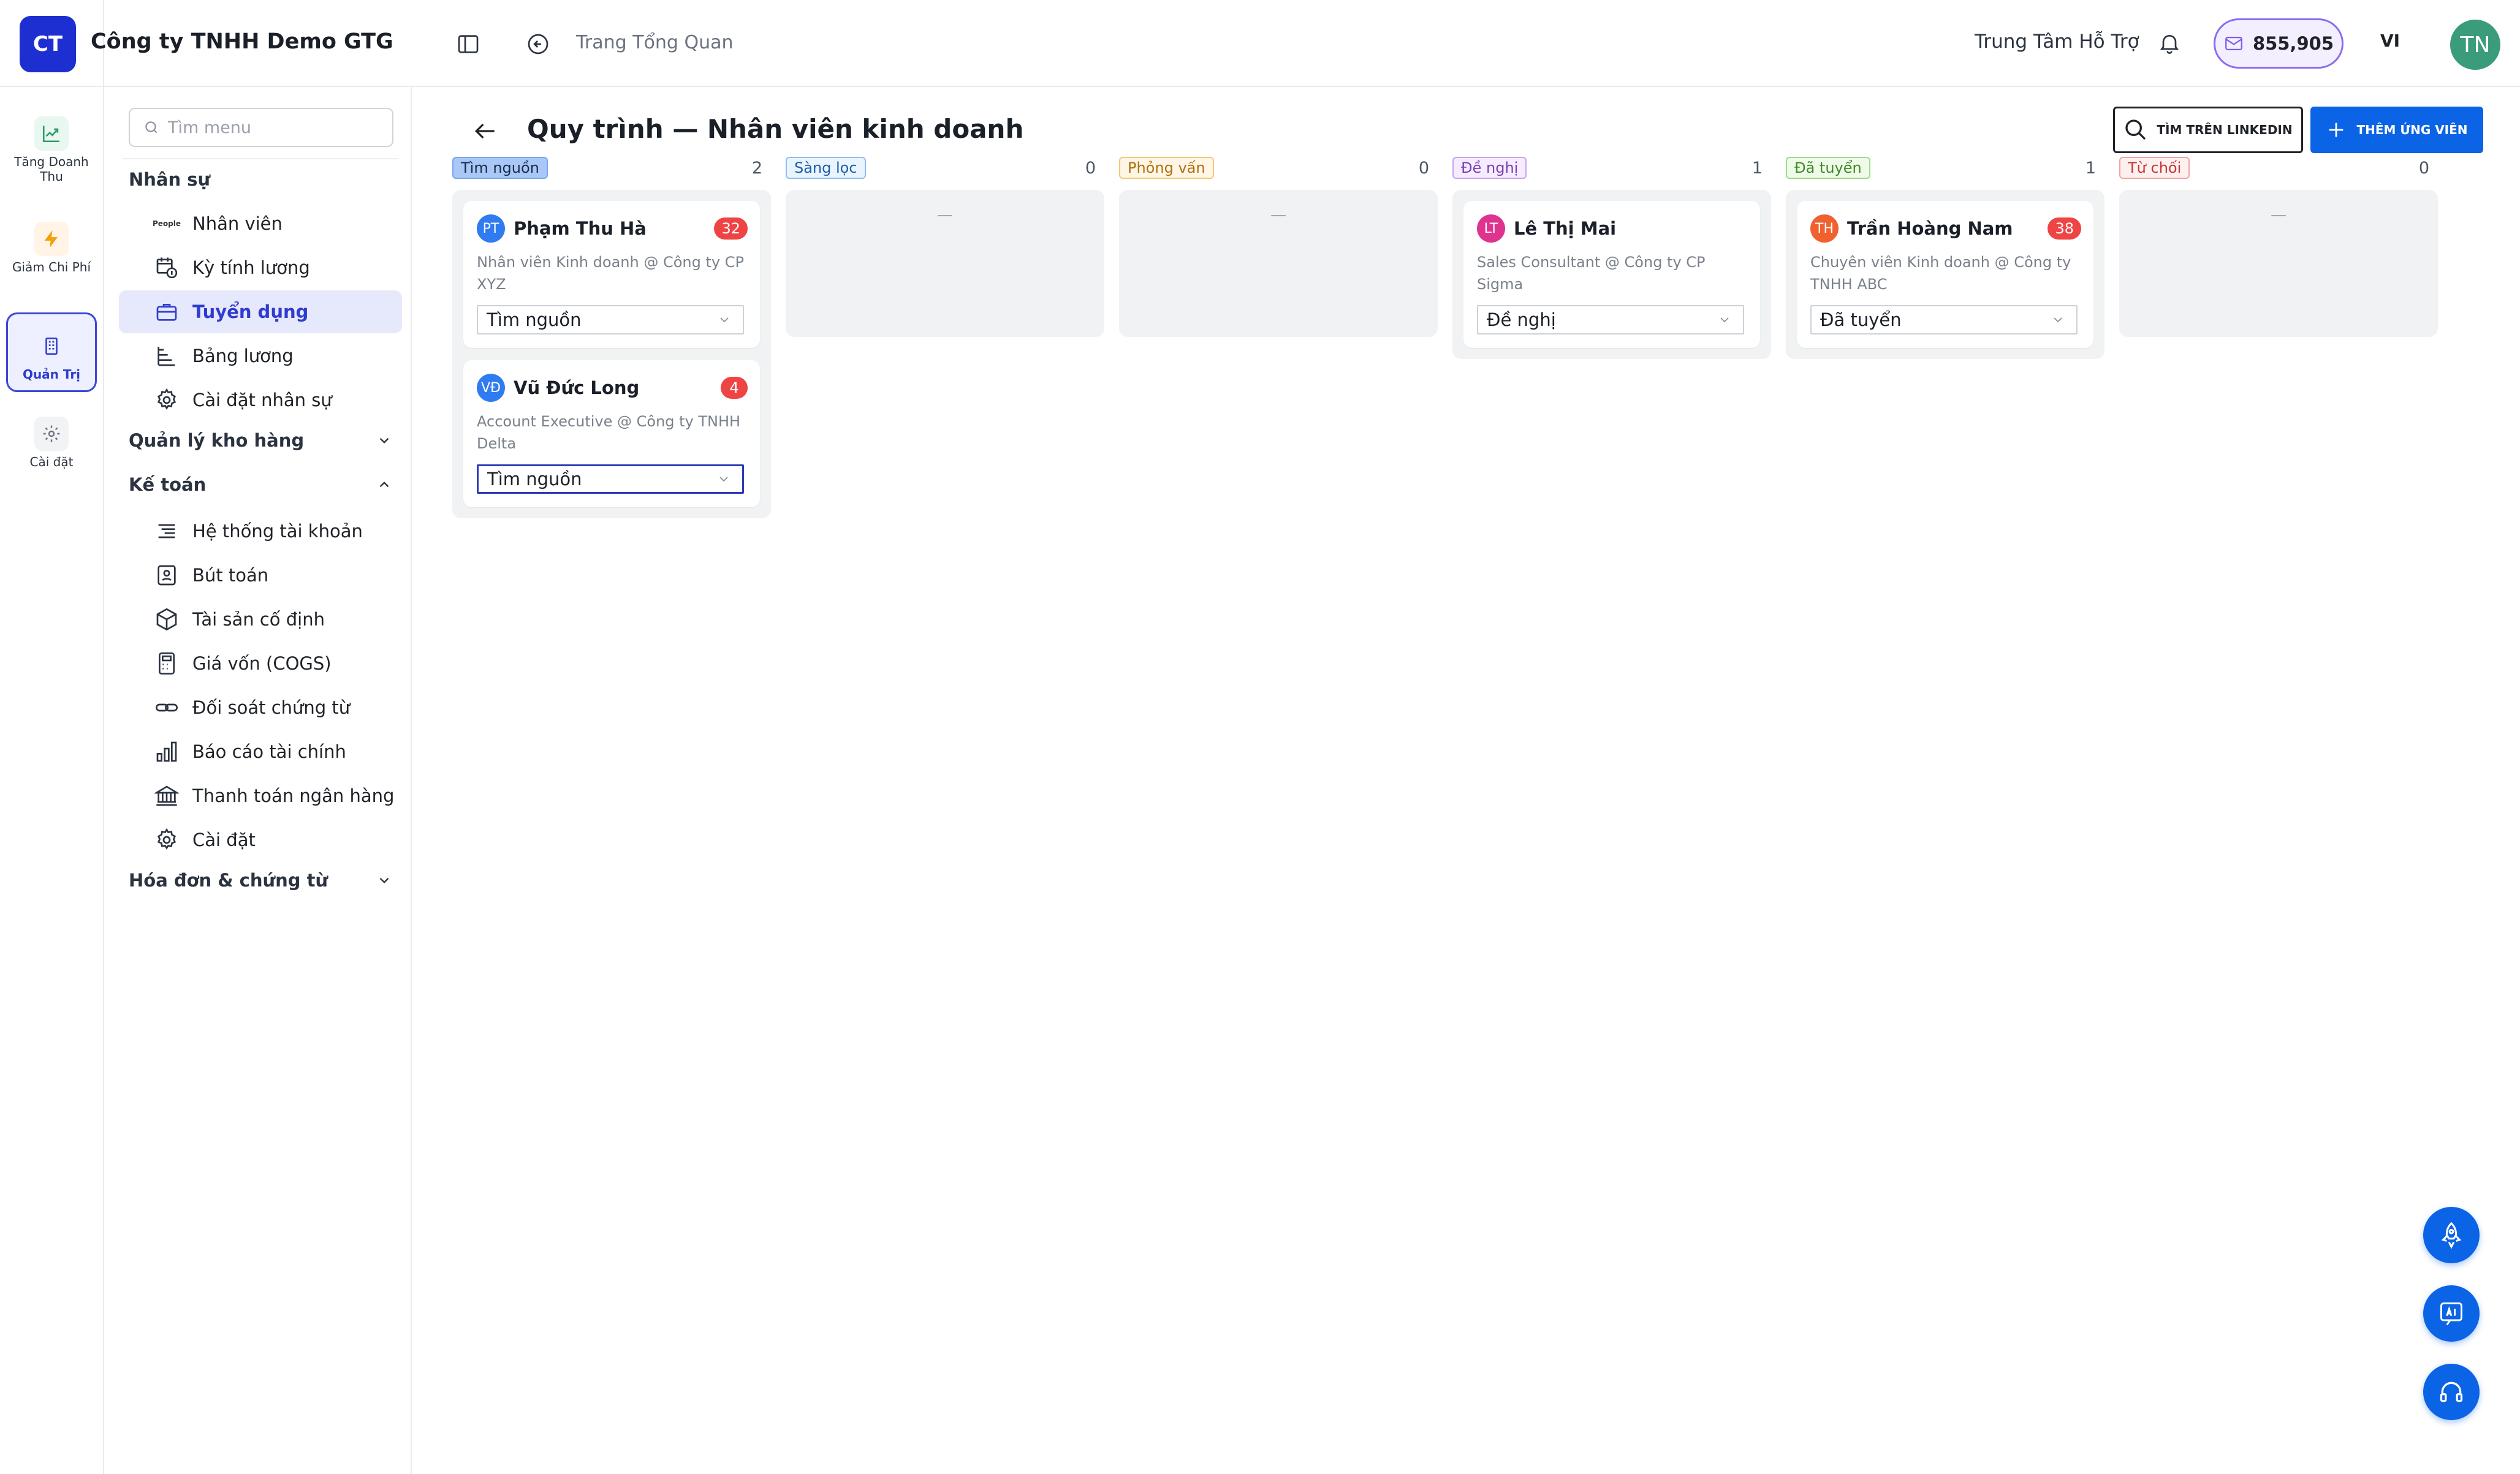 This screenshot has width=2520, height=1474. What do you see at coordinates (2225, 130) in the screenshot?
I see `button-label: TÌM TRÊN LINKEDIN` at bounding box center [2225, 130].